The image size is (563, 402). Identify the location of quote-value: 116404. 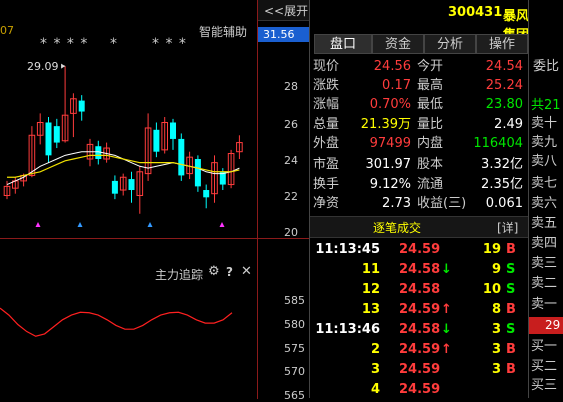
(498, 143).